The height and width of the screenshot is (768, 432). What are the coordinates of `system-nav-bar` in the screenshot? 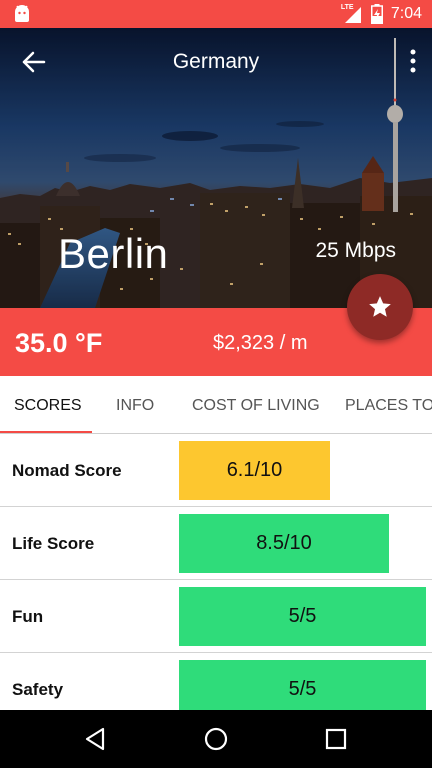 It's located at (216, 739).